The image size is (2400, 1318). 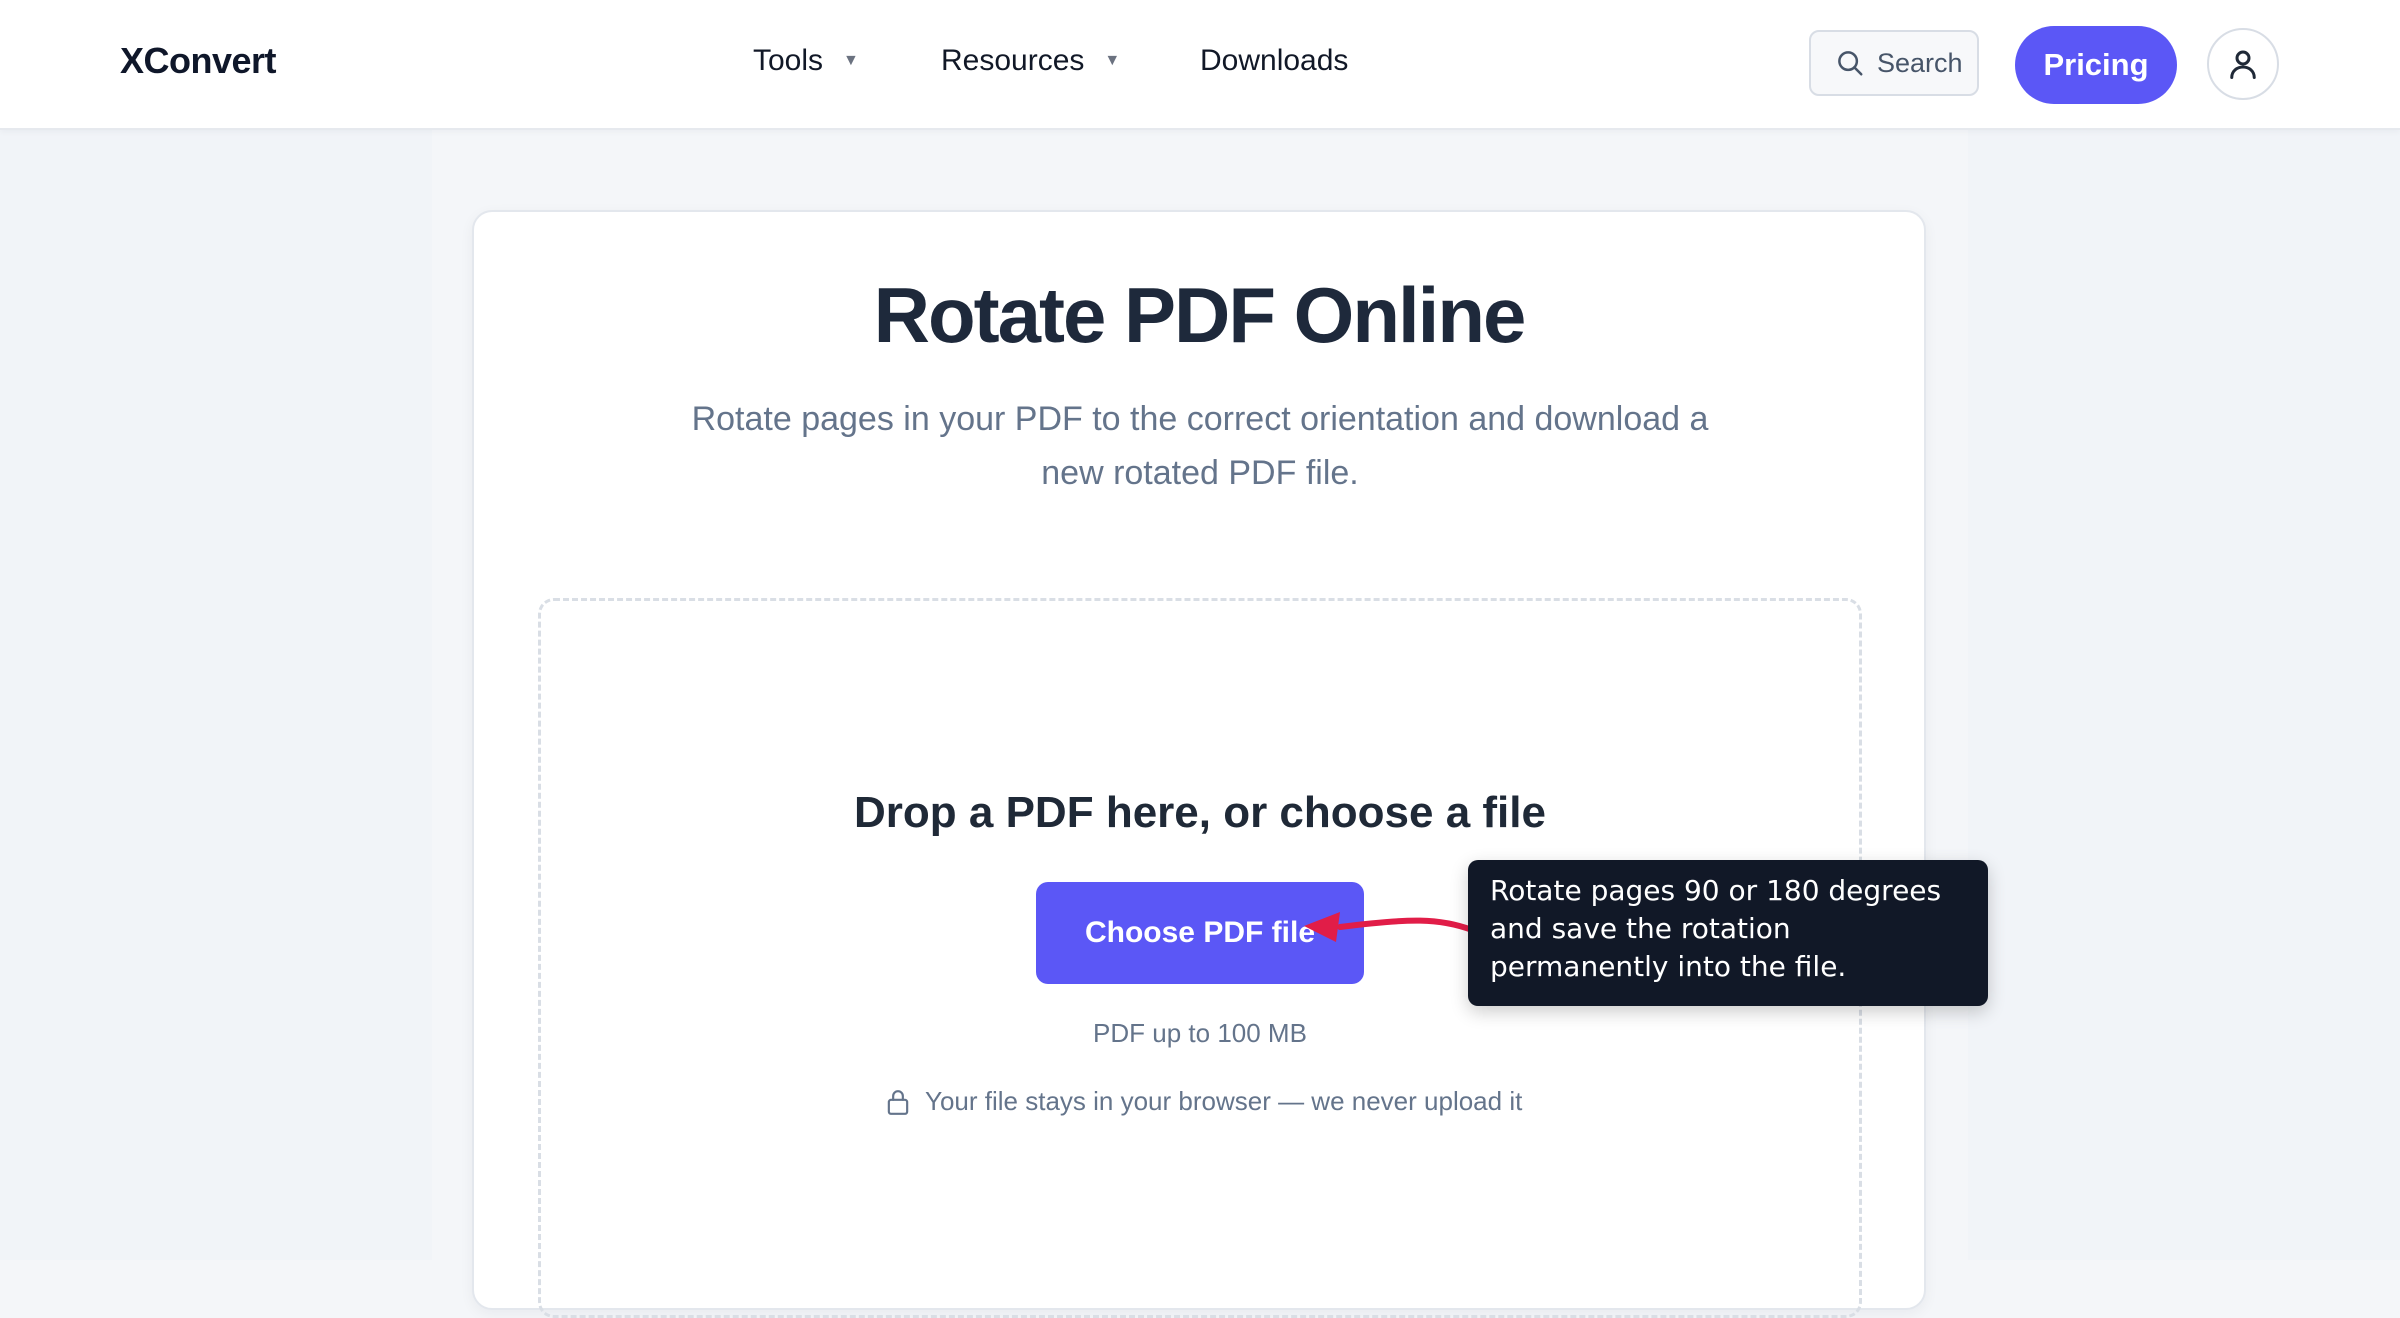 What do you see at coordinates (1200, 812) in the screenshot?
I see `dropzone-title: Drop a PDF here, or choose a file` at bounding box center [1200, 812].